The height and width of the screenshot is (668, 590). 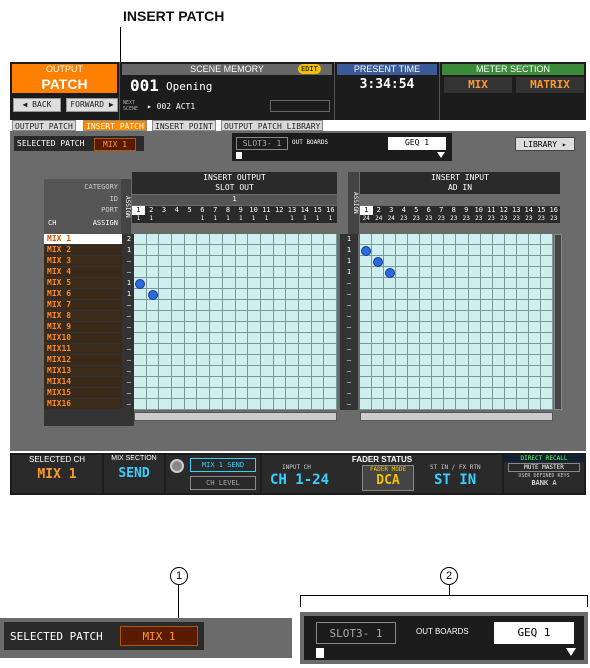 I want to click on tab-output-patch: OUTPUT PATCH, so click(x=44, y=125).